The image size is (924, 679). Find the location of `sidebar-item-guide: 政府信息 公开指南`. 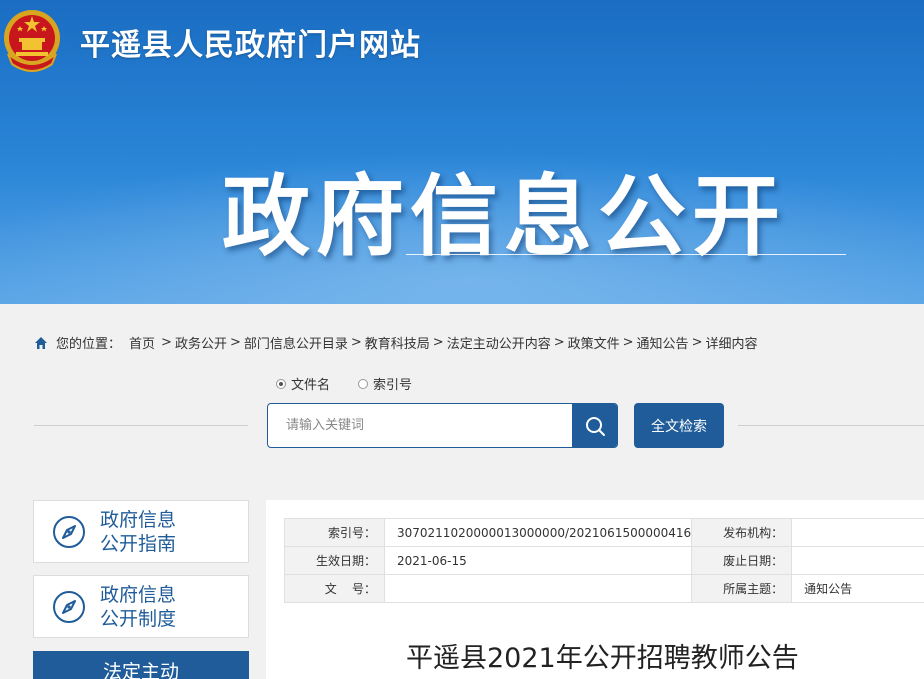

sidebar-item-guide: 政府信息 公开指南 is located at coordinates (141, 531).